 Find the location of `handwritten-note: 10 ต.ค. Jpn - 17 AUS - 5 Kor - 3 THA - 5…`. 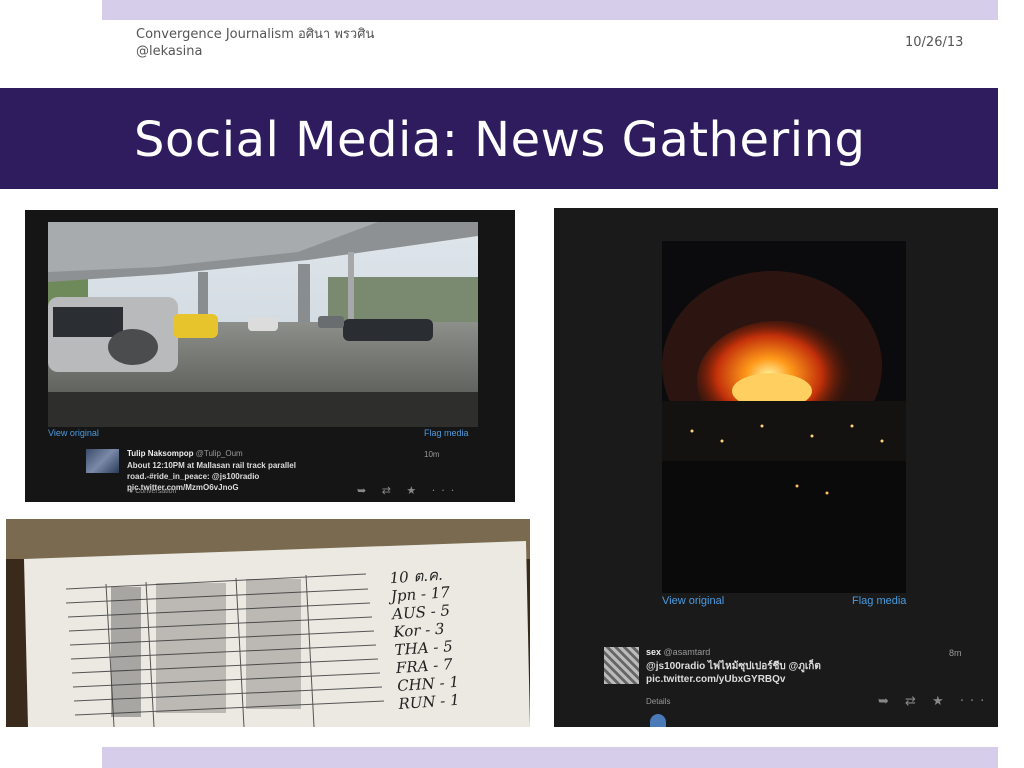

handwritten-note: 10 ต.ค. Jpn - 17 AUS - 5 Kor - 3 THA - 5… is located at coordinates (425, 639).